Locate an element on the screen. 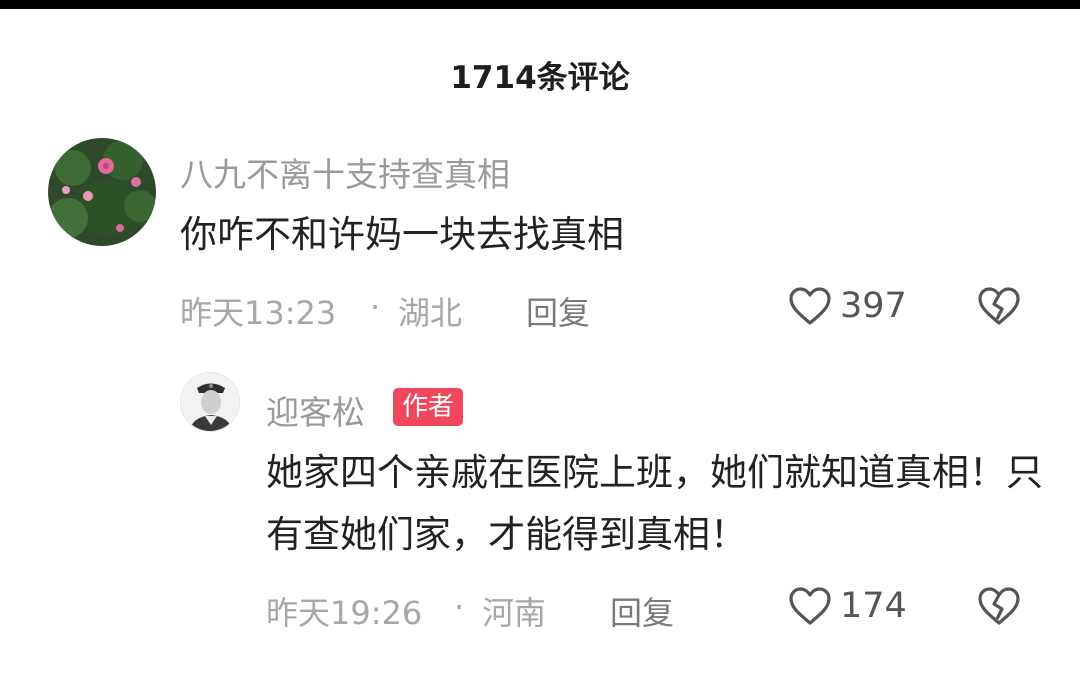  status-bar-edge is located at coordinates (540, 4).